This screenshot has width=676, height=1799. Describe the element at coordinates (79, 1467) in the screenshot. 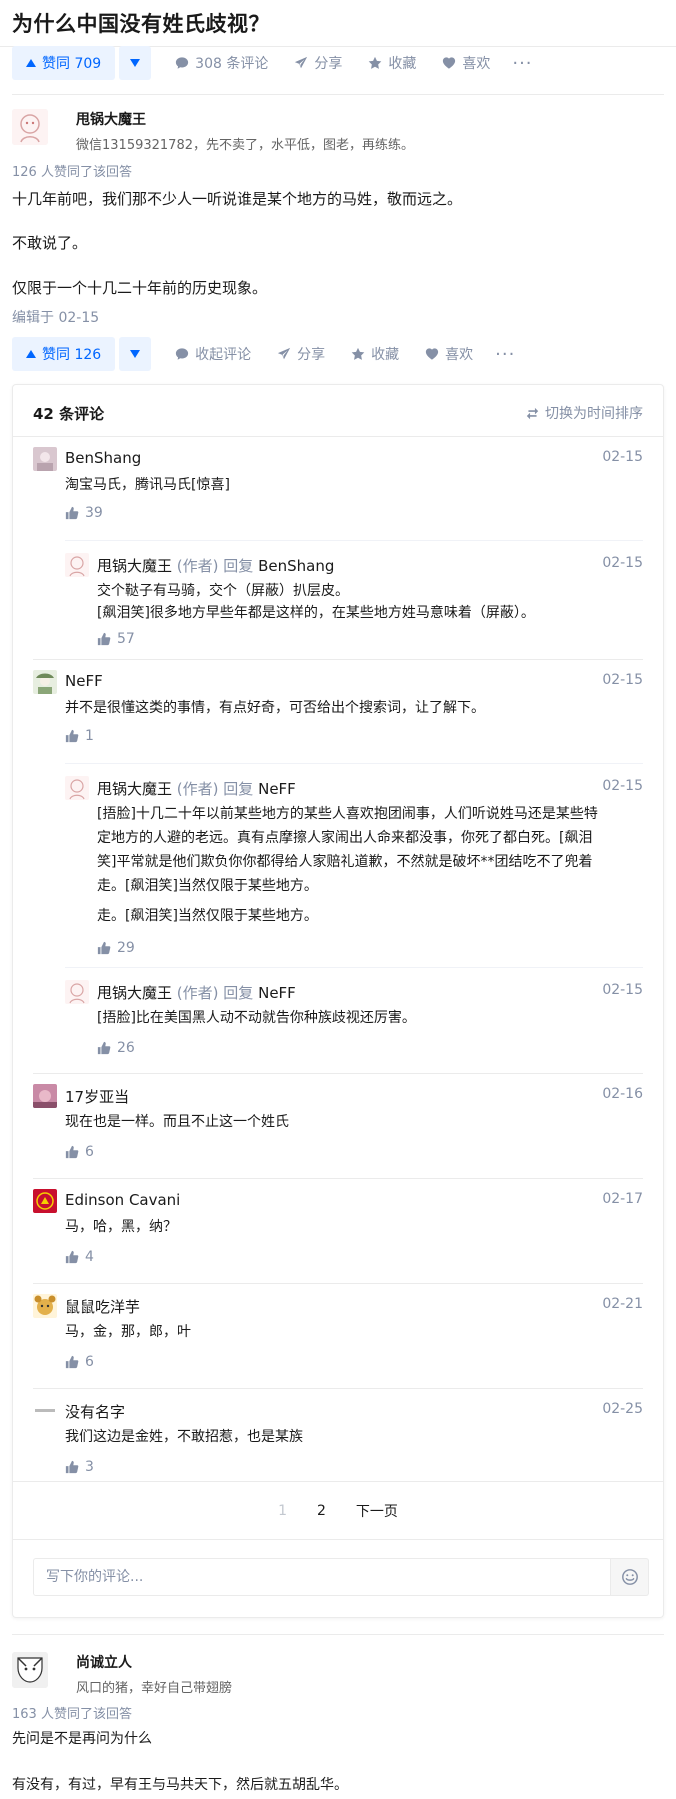

I see `comment-like-button: 3` at that location.